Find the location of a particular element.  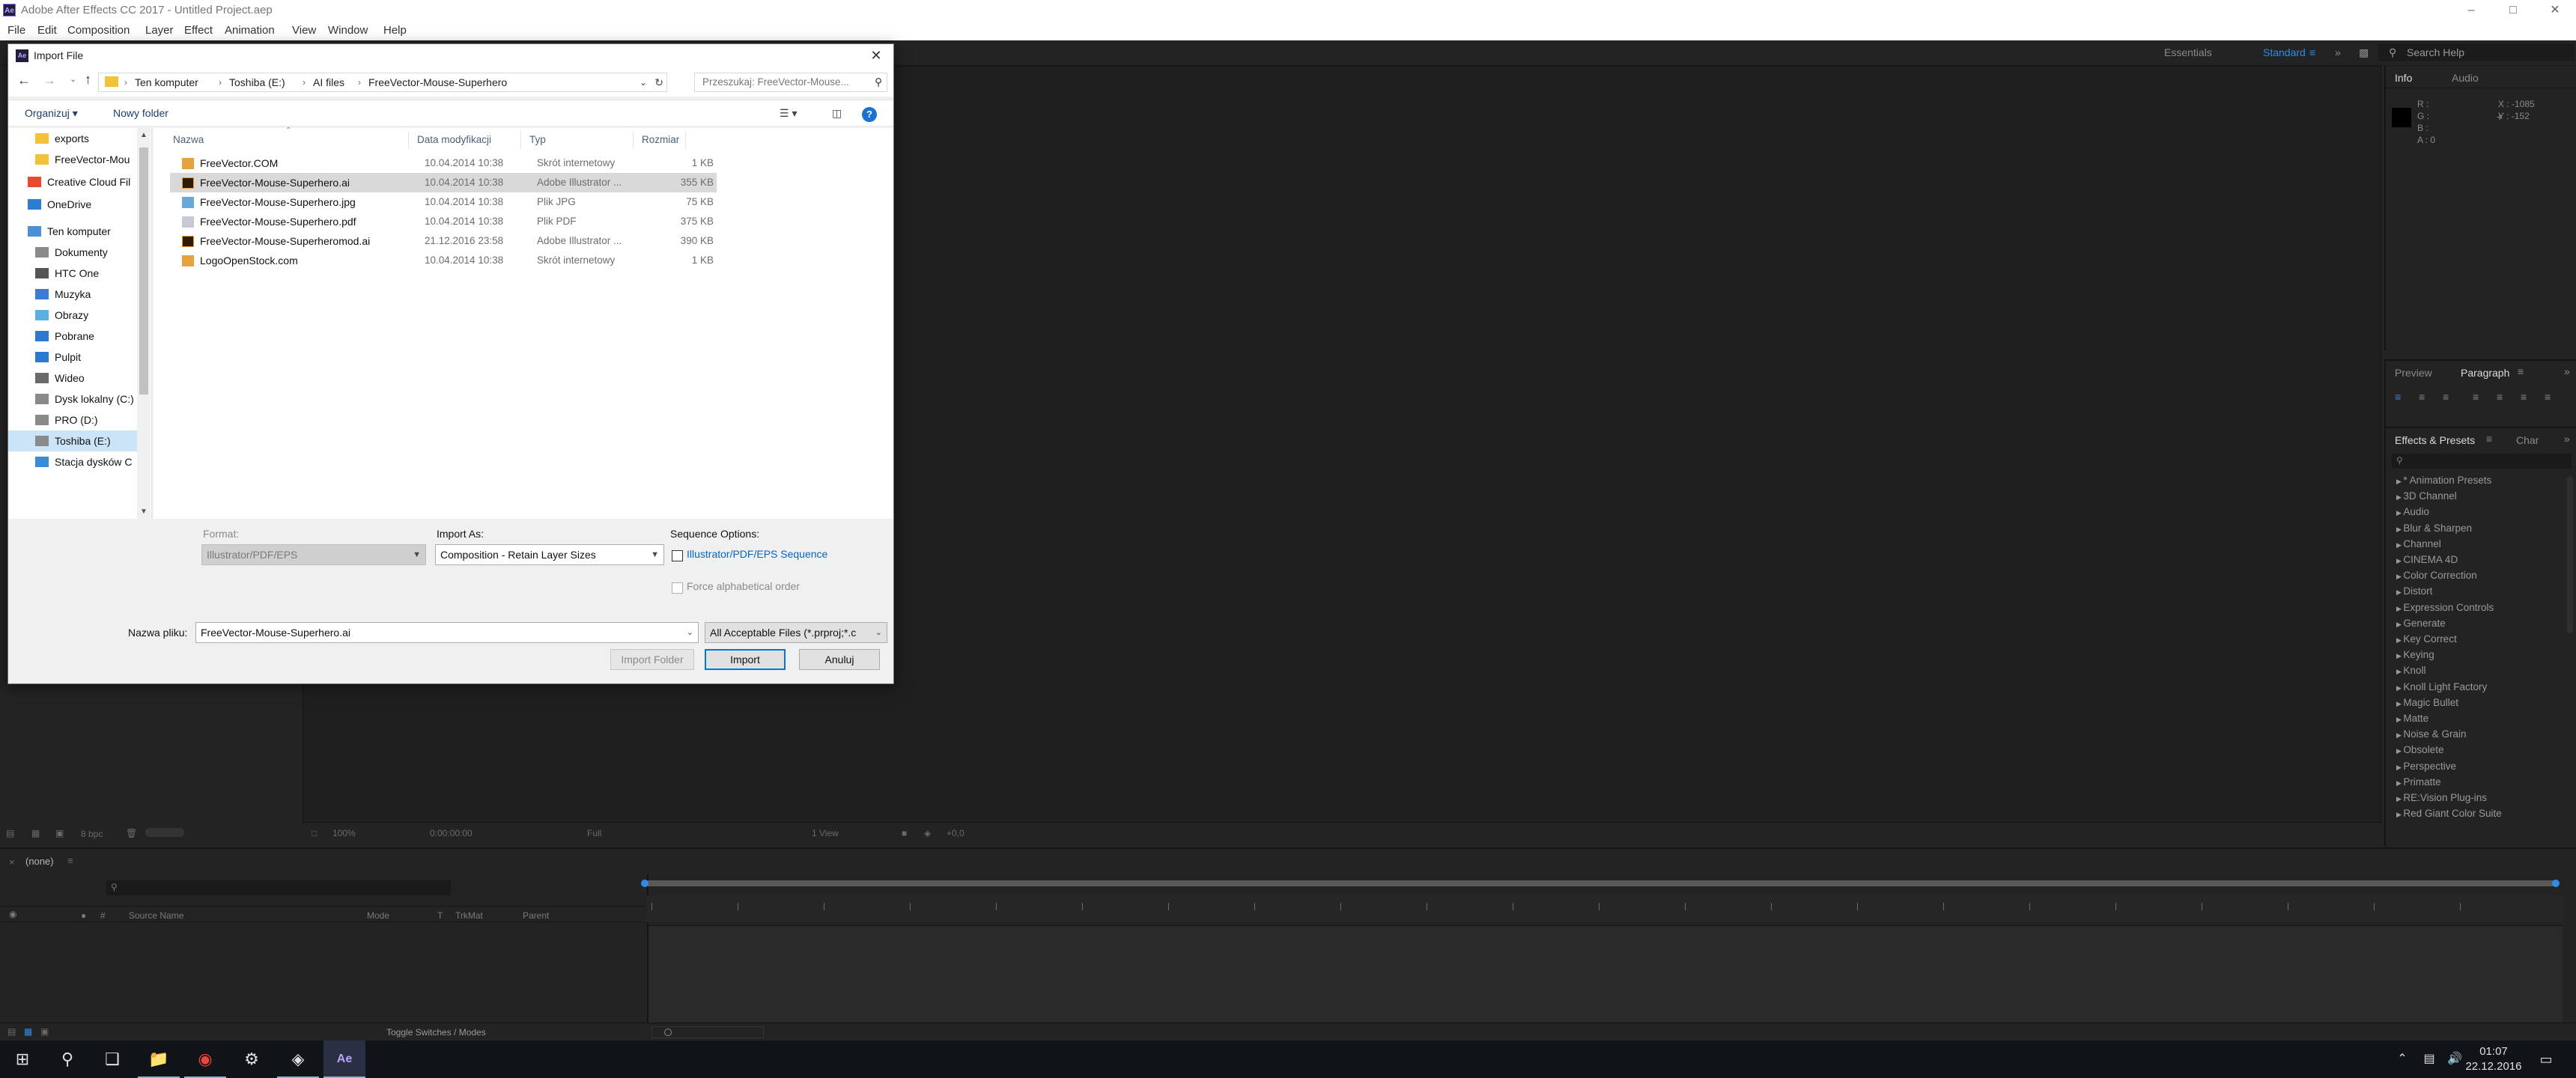

column-type: Typ is located at coordinates (537, 139).